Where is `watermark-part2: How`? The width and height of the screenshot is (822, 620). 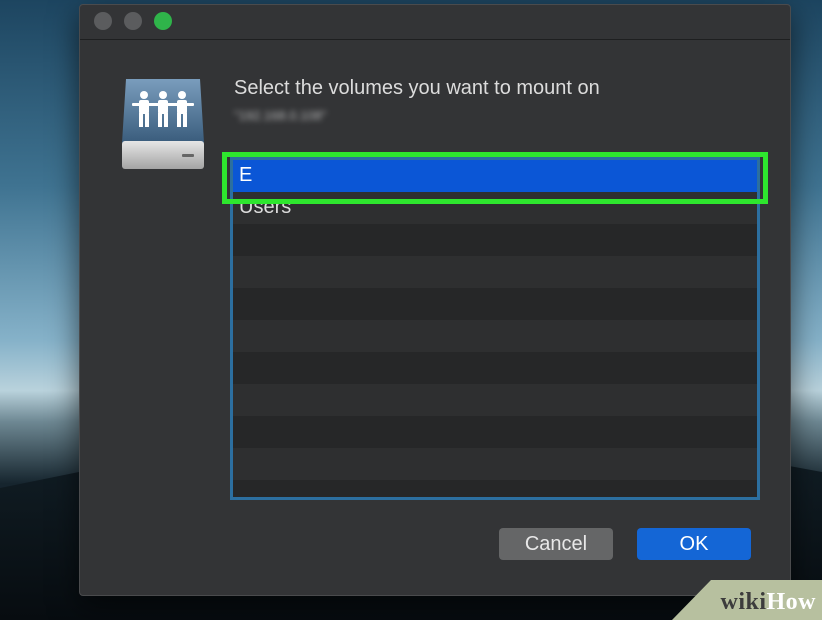 watermark-part2: How is located at coordinates (791, 602).